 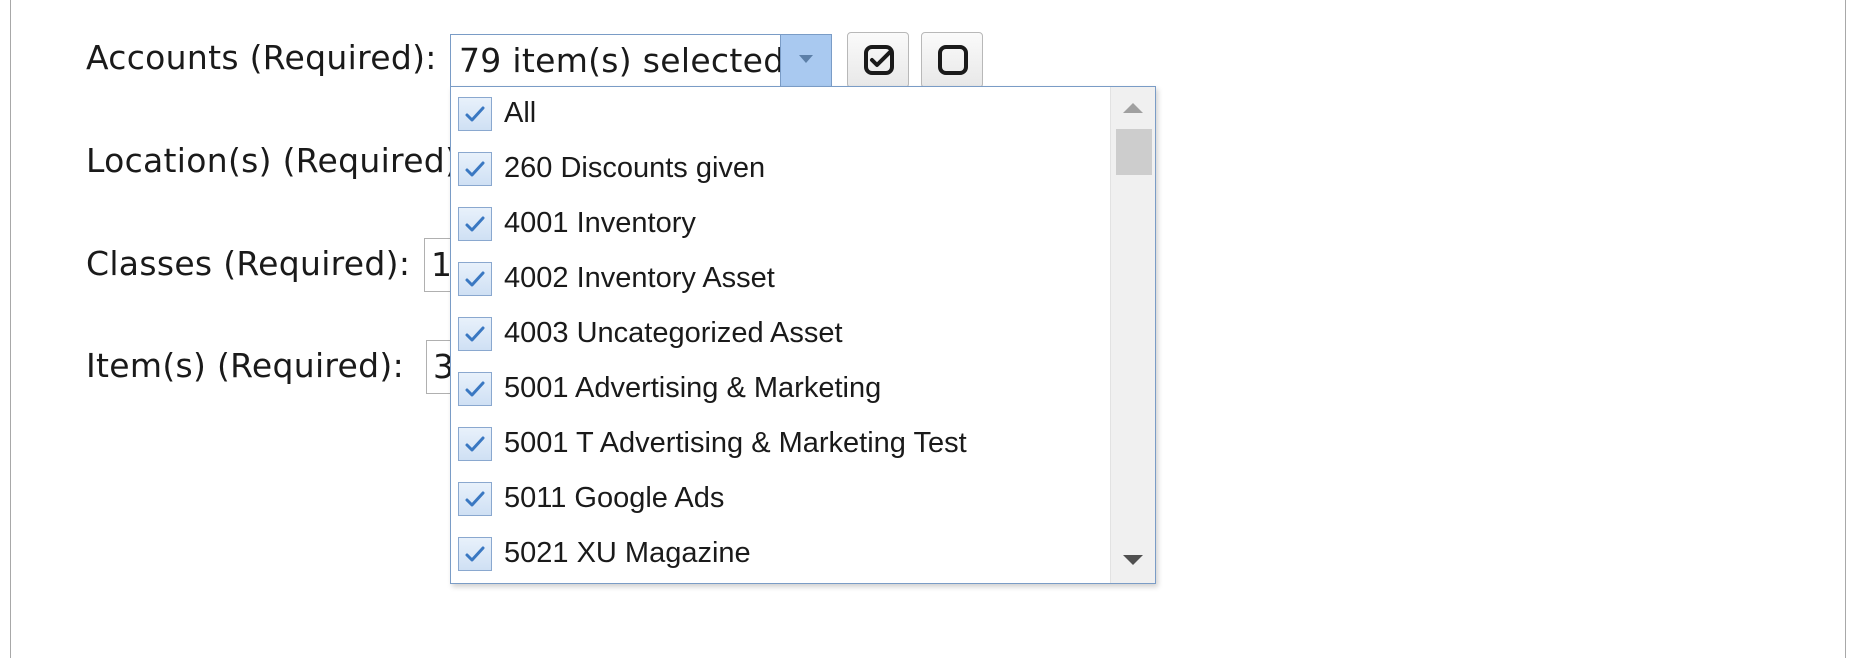 I want to click on scroll-down-icon, so click(x=1133, y=562).